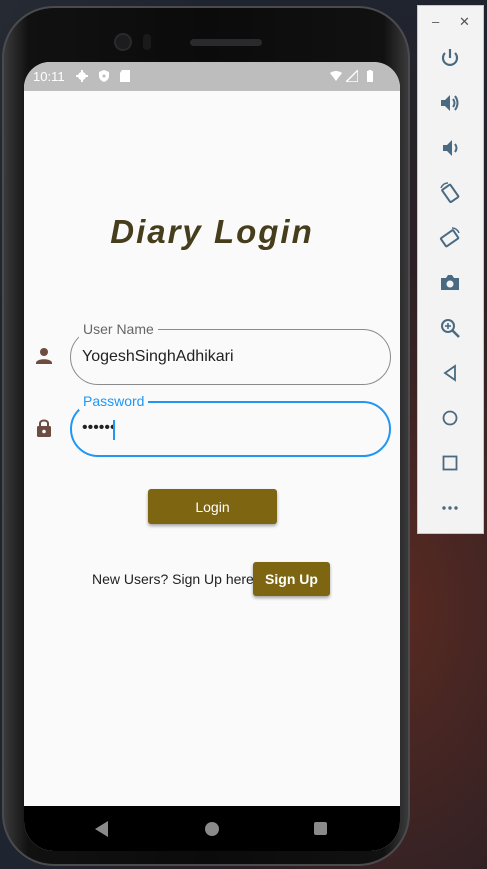  Describe the element at coordinates (123, 42) in the screenshot. I see `front-camera` at that location.